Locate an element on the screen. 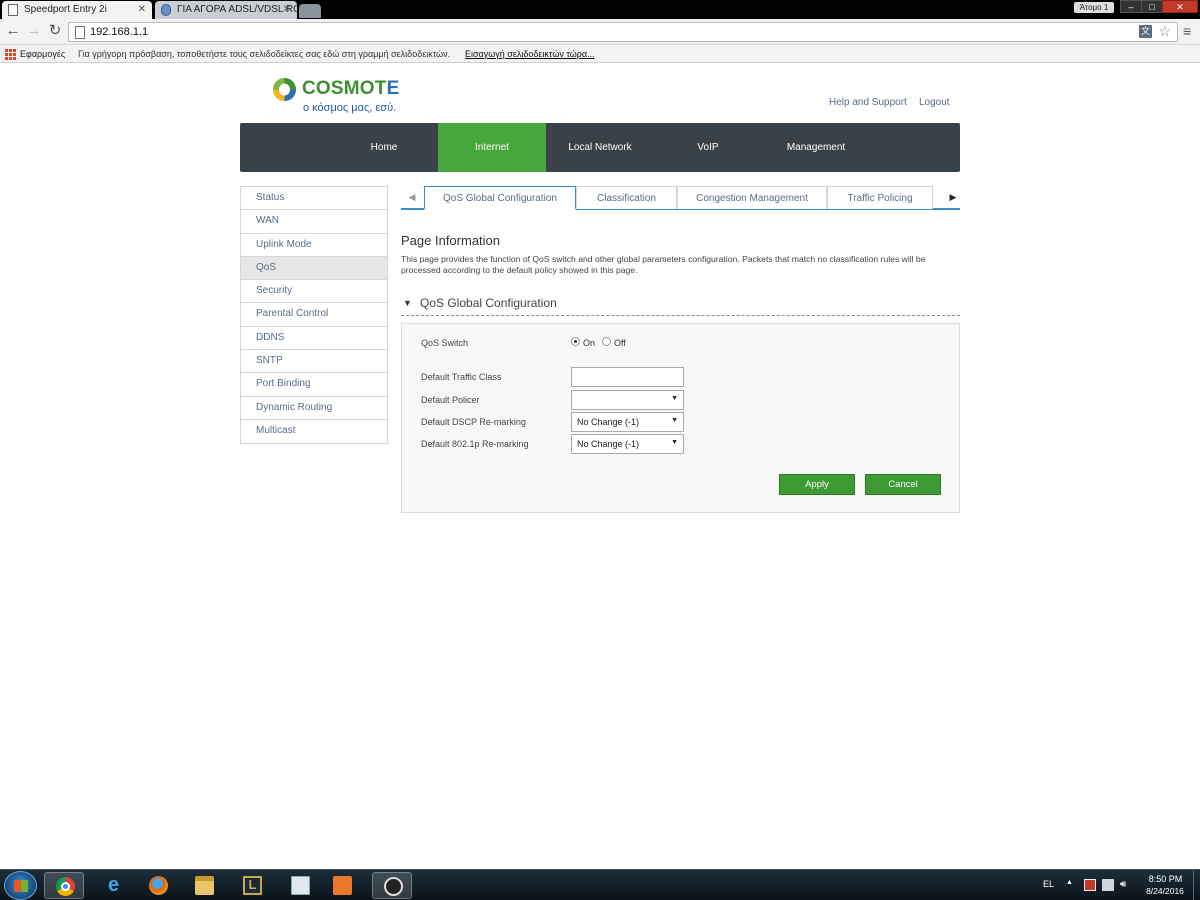  volume-icon: 🔊︎ is located at coordinates (1126, 885).